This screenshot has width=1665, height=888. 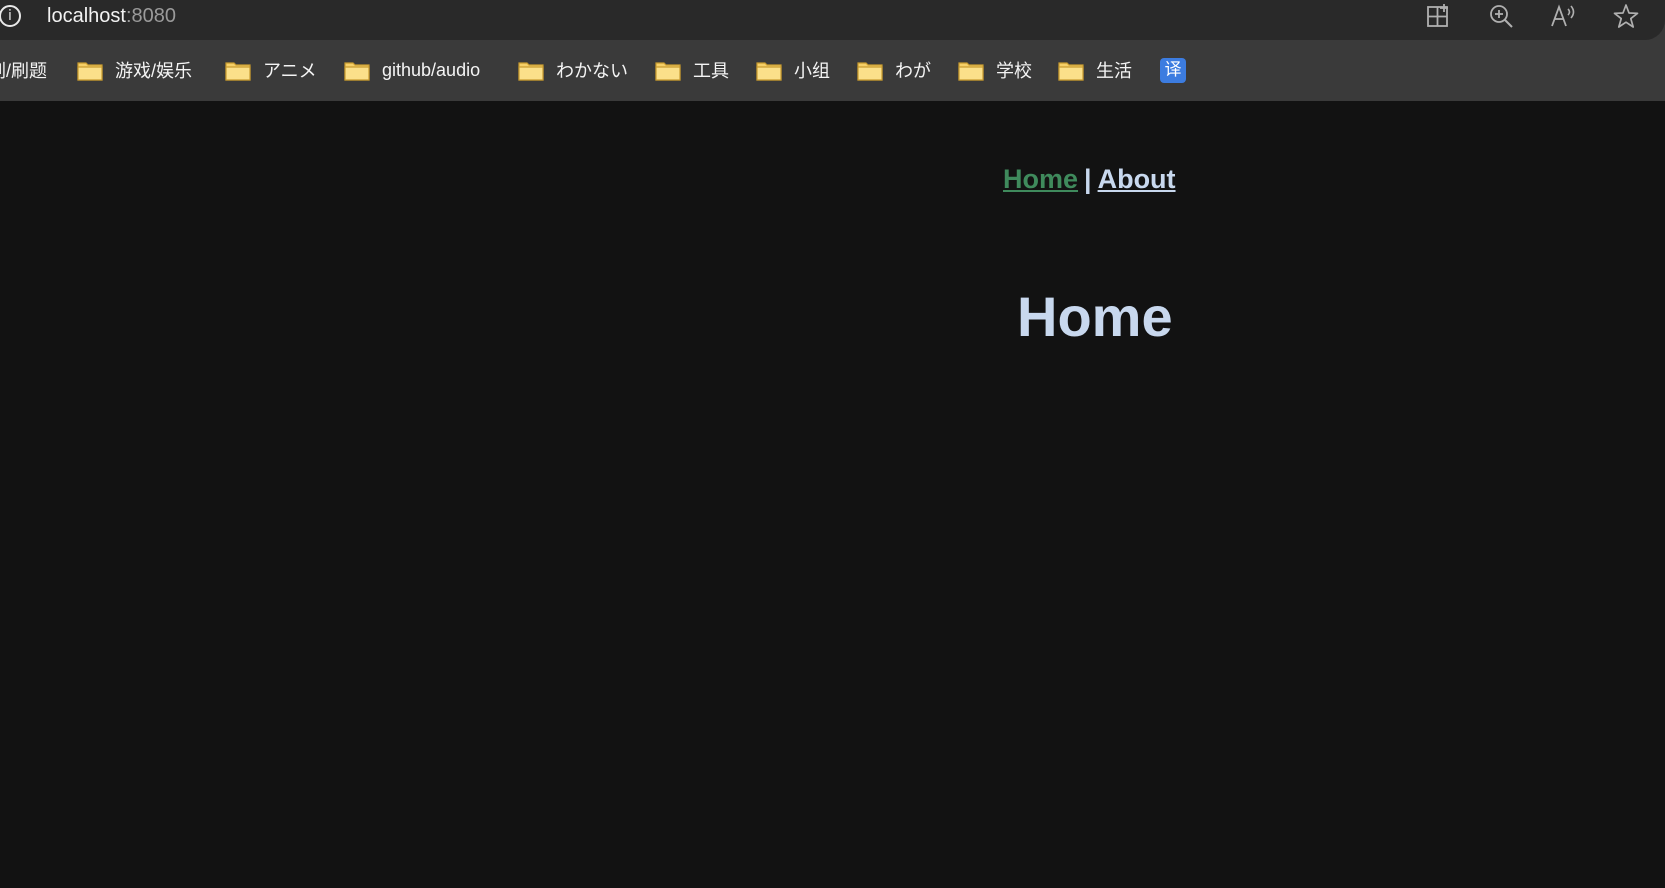 I want to click on bookmarks-bar: 刷/刷题 游戏/娱乐 アニメ github/audio わかない 工具 小组, so click(x=832, y=70).